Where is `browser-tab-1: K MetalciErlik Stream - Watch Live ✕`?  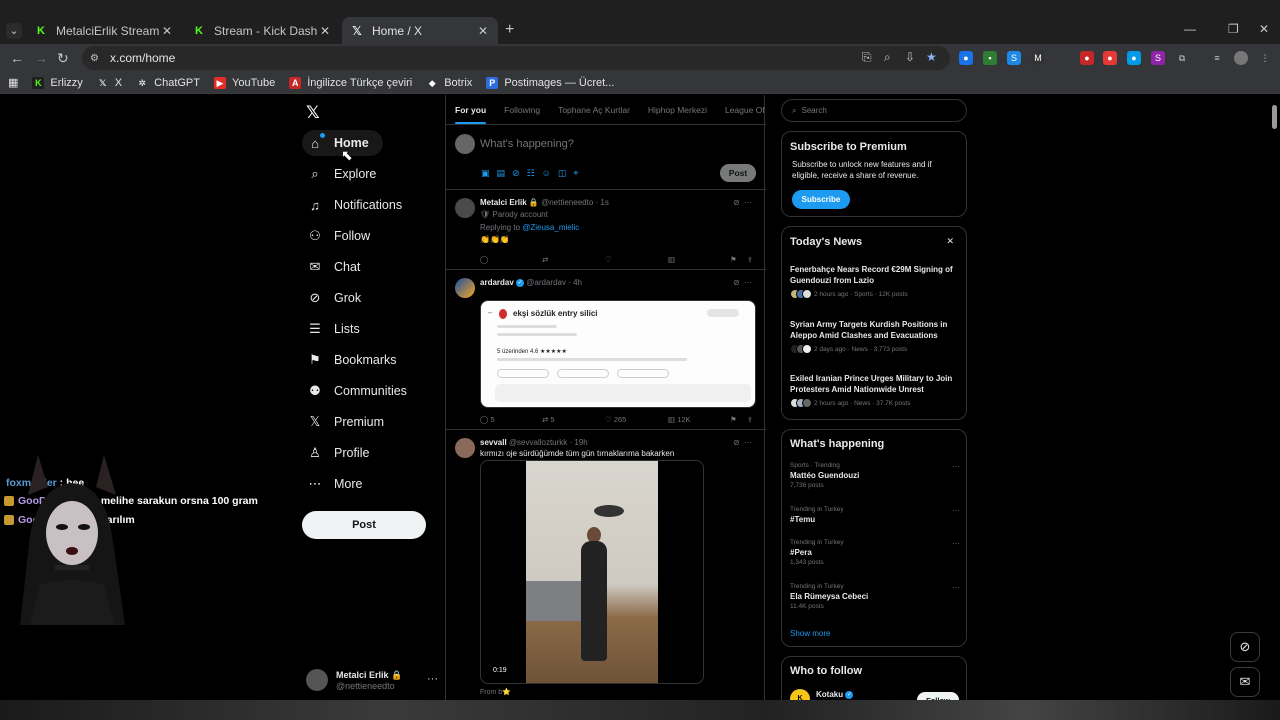 browser-tab-1: K MetalciErlik Stream - Watch Live ✕ is located at coordinates (104, 30).